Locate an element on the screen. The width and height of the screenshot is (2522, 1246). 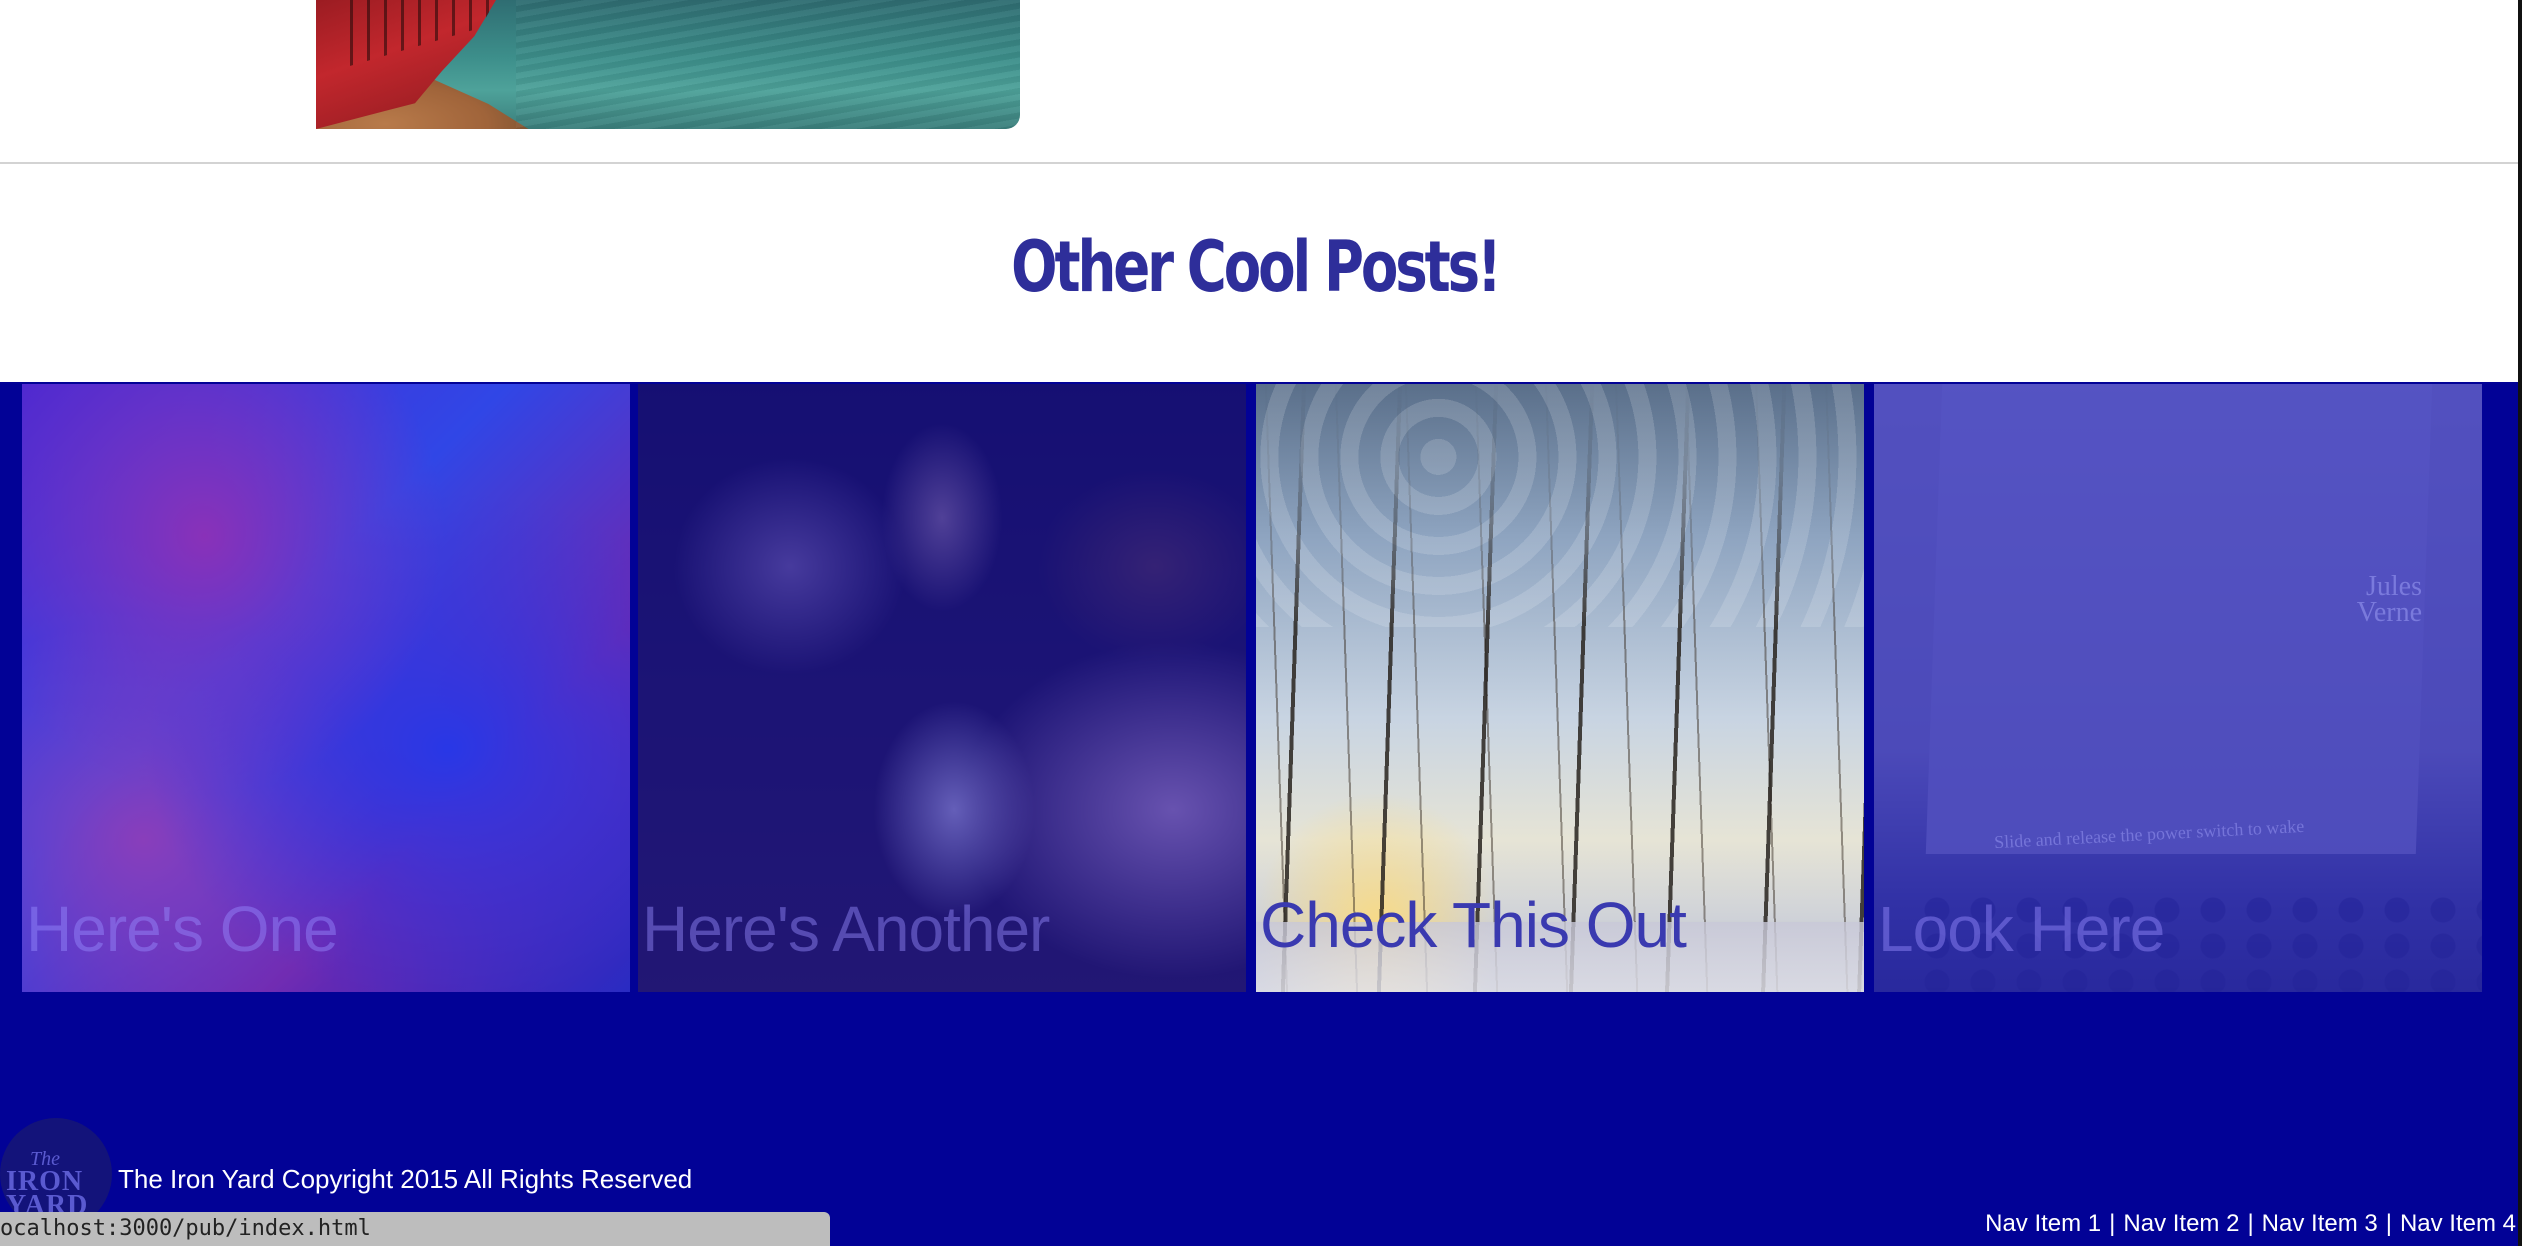
post-tile-1: Here's One is located at coordinates (326, 688).